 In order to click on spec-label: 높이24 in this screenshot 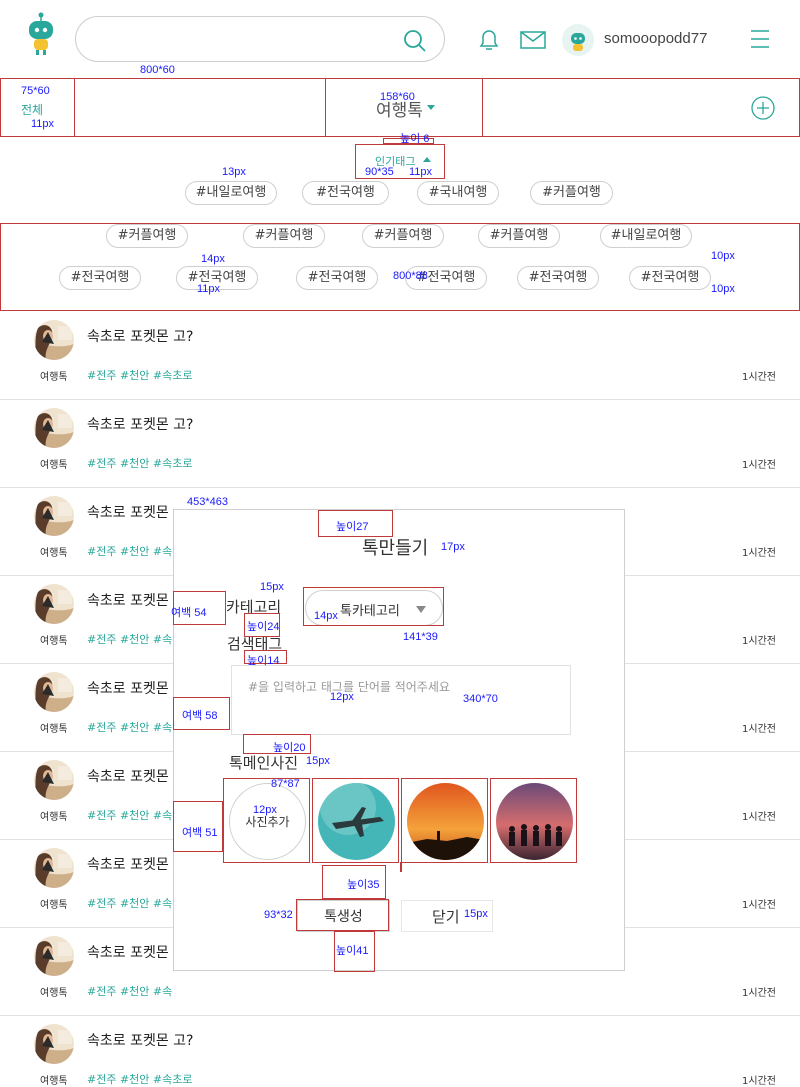, I will do `click(263, 627)`.